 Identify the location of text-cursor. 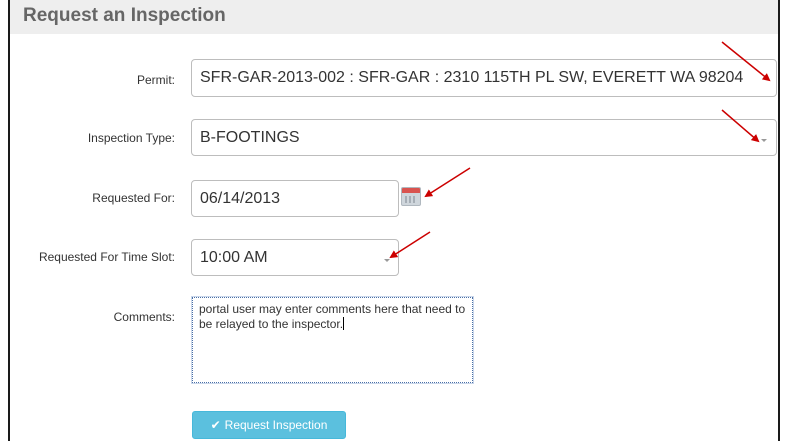
(344, 323).